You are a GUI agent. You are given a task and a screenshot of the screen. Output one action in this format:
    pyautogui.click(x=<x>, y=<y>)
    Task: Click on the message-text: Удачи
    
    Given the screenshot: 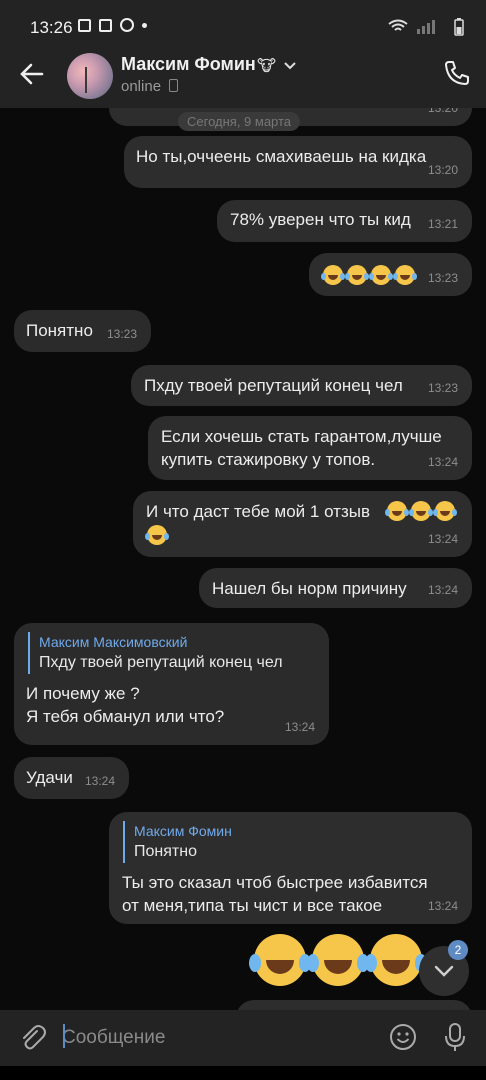 What is the action you would take?
    pyautogui.click(x=49, y=777)
    